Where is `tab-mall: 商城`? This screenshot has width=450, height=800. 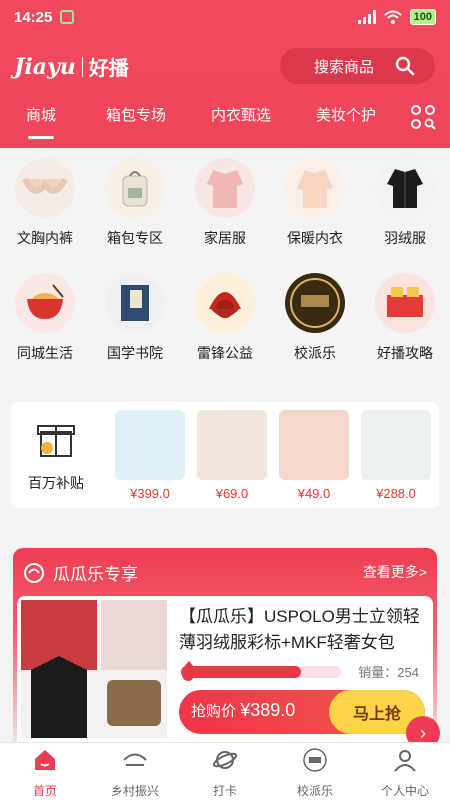 tab-mall: 商城 is located at coordinates (41, 121).